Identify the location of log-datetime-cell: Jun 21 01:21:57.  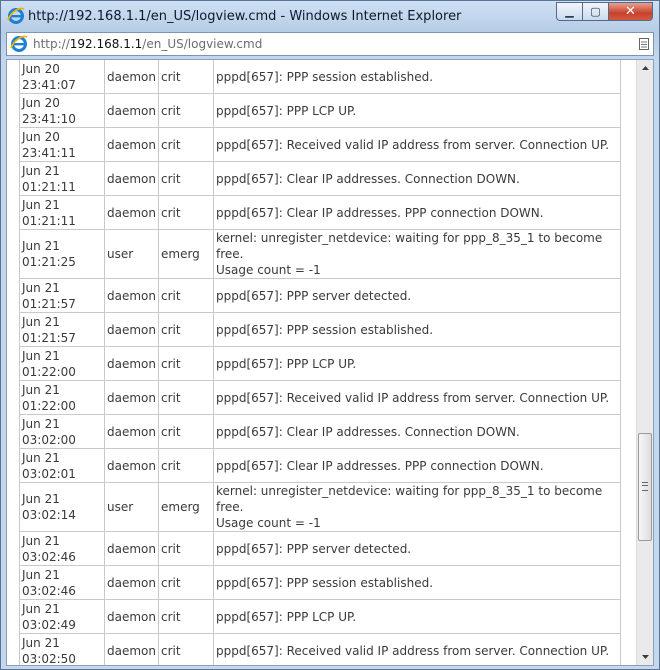
(61, 296).